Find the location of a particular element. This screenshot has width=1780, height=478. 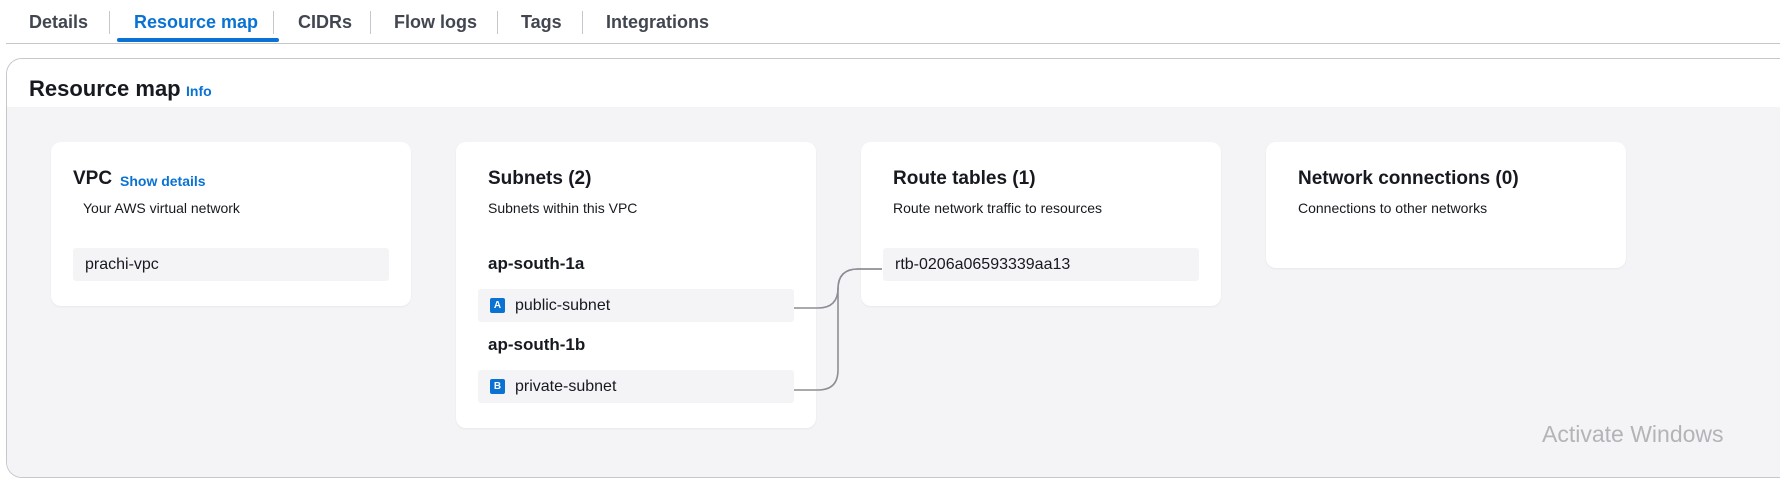

tab-resource-map: Resource map is located at coordinates (196, 22).